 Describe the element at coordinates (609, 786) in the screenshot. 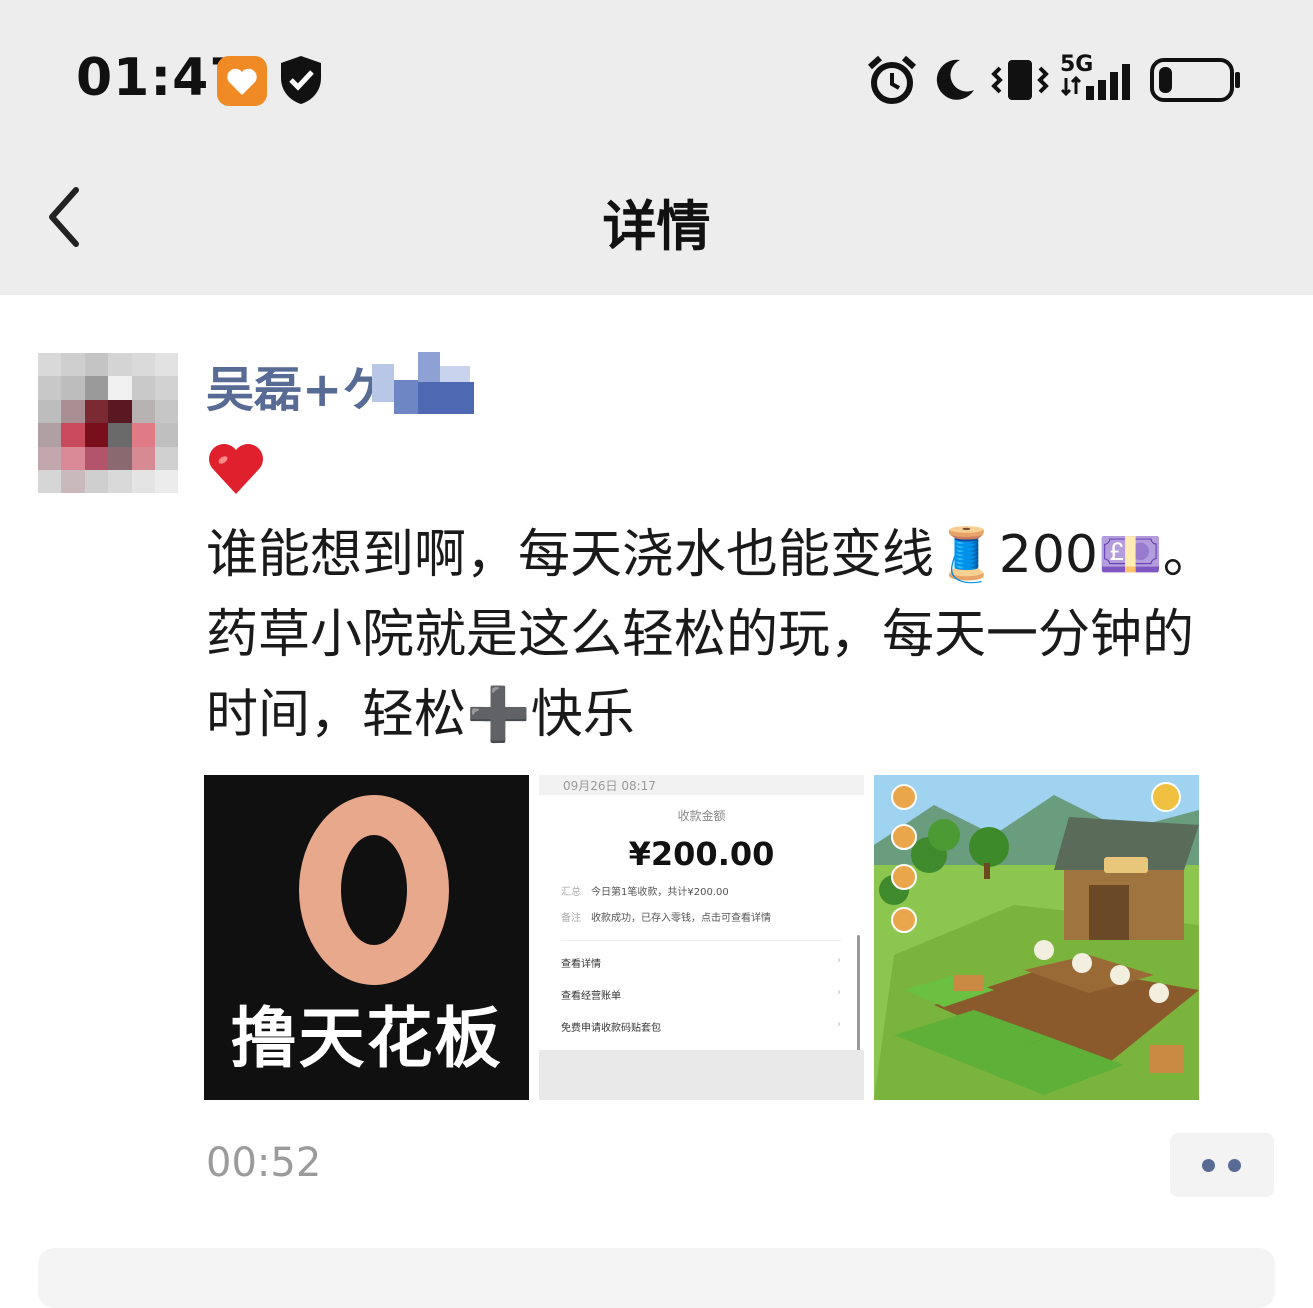

I see `receipt-date: 09月26日 08:17` at that location.